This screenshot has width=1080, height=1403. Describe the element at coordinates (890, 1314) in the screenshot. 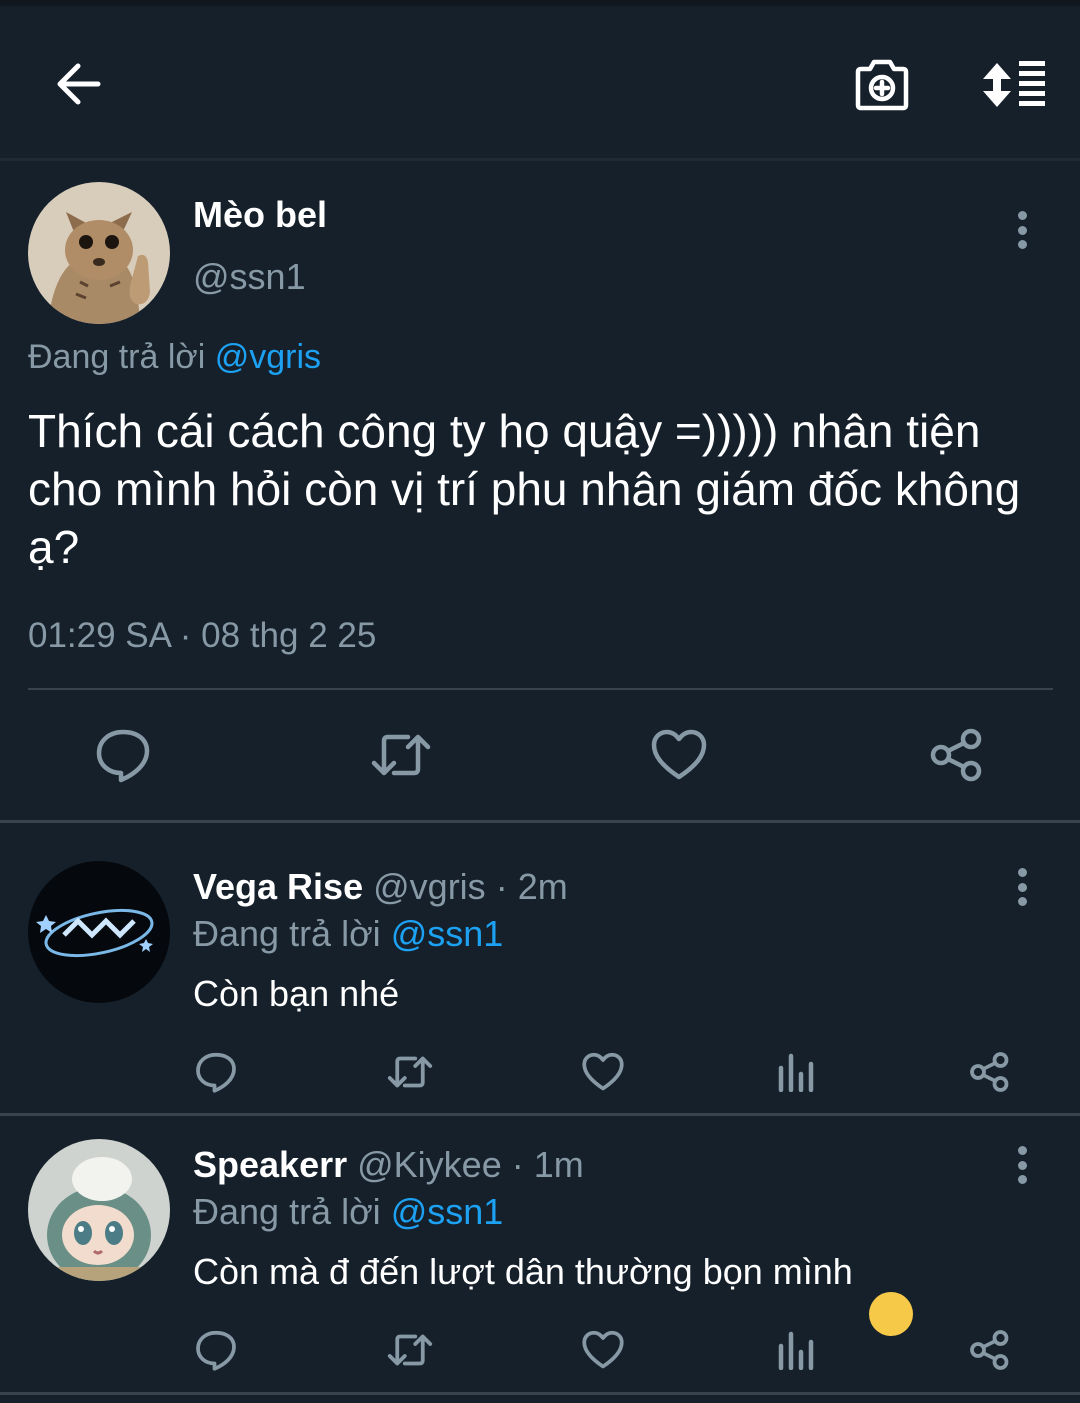

I see `smiling-face-emoji: ☺️` at that location.